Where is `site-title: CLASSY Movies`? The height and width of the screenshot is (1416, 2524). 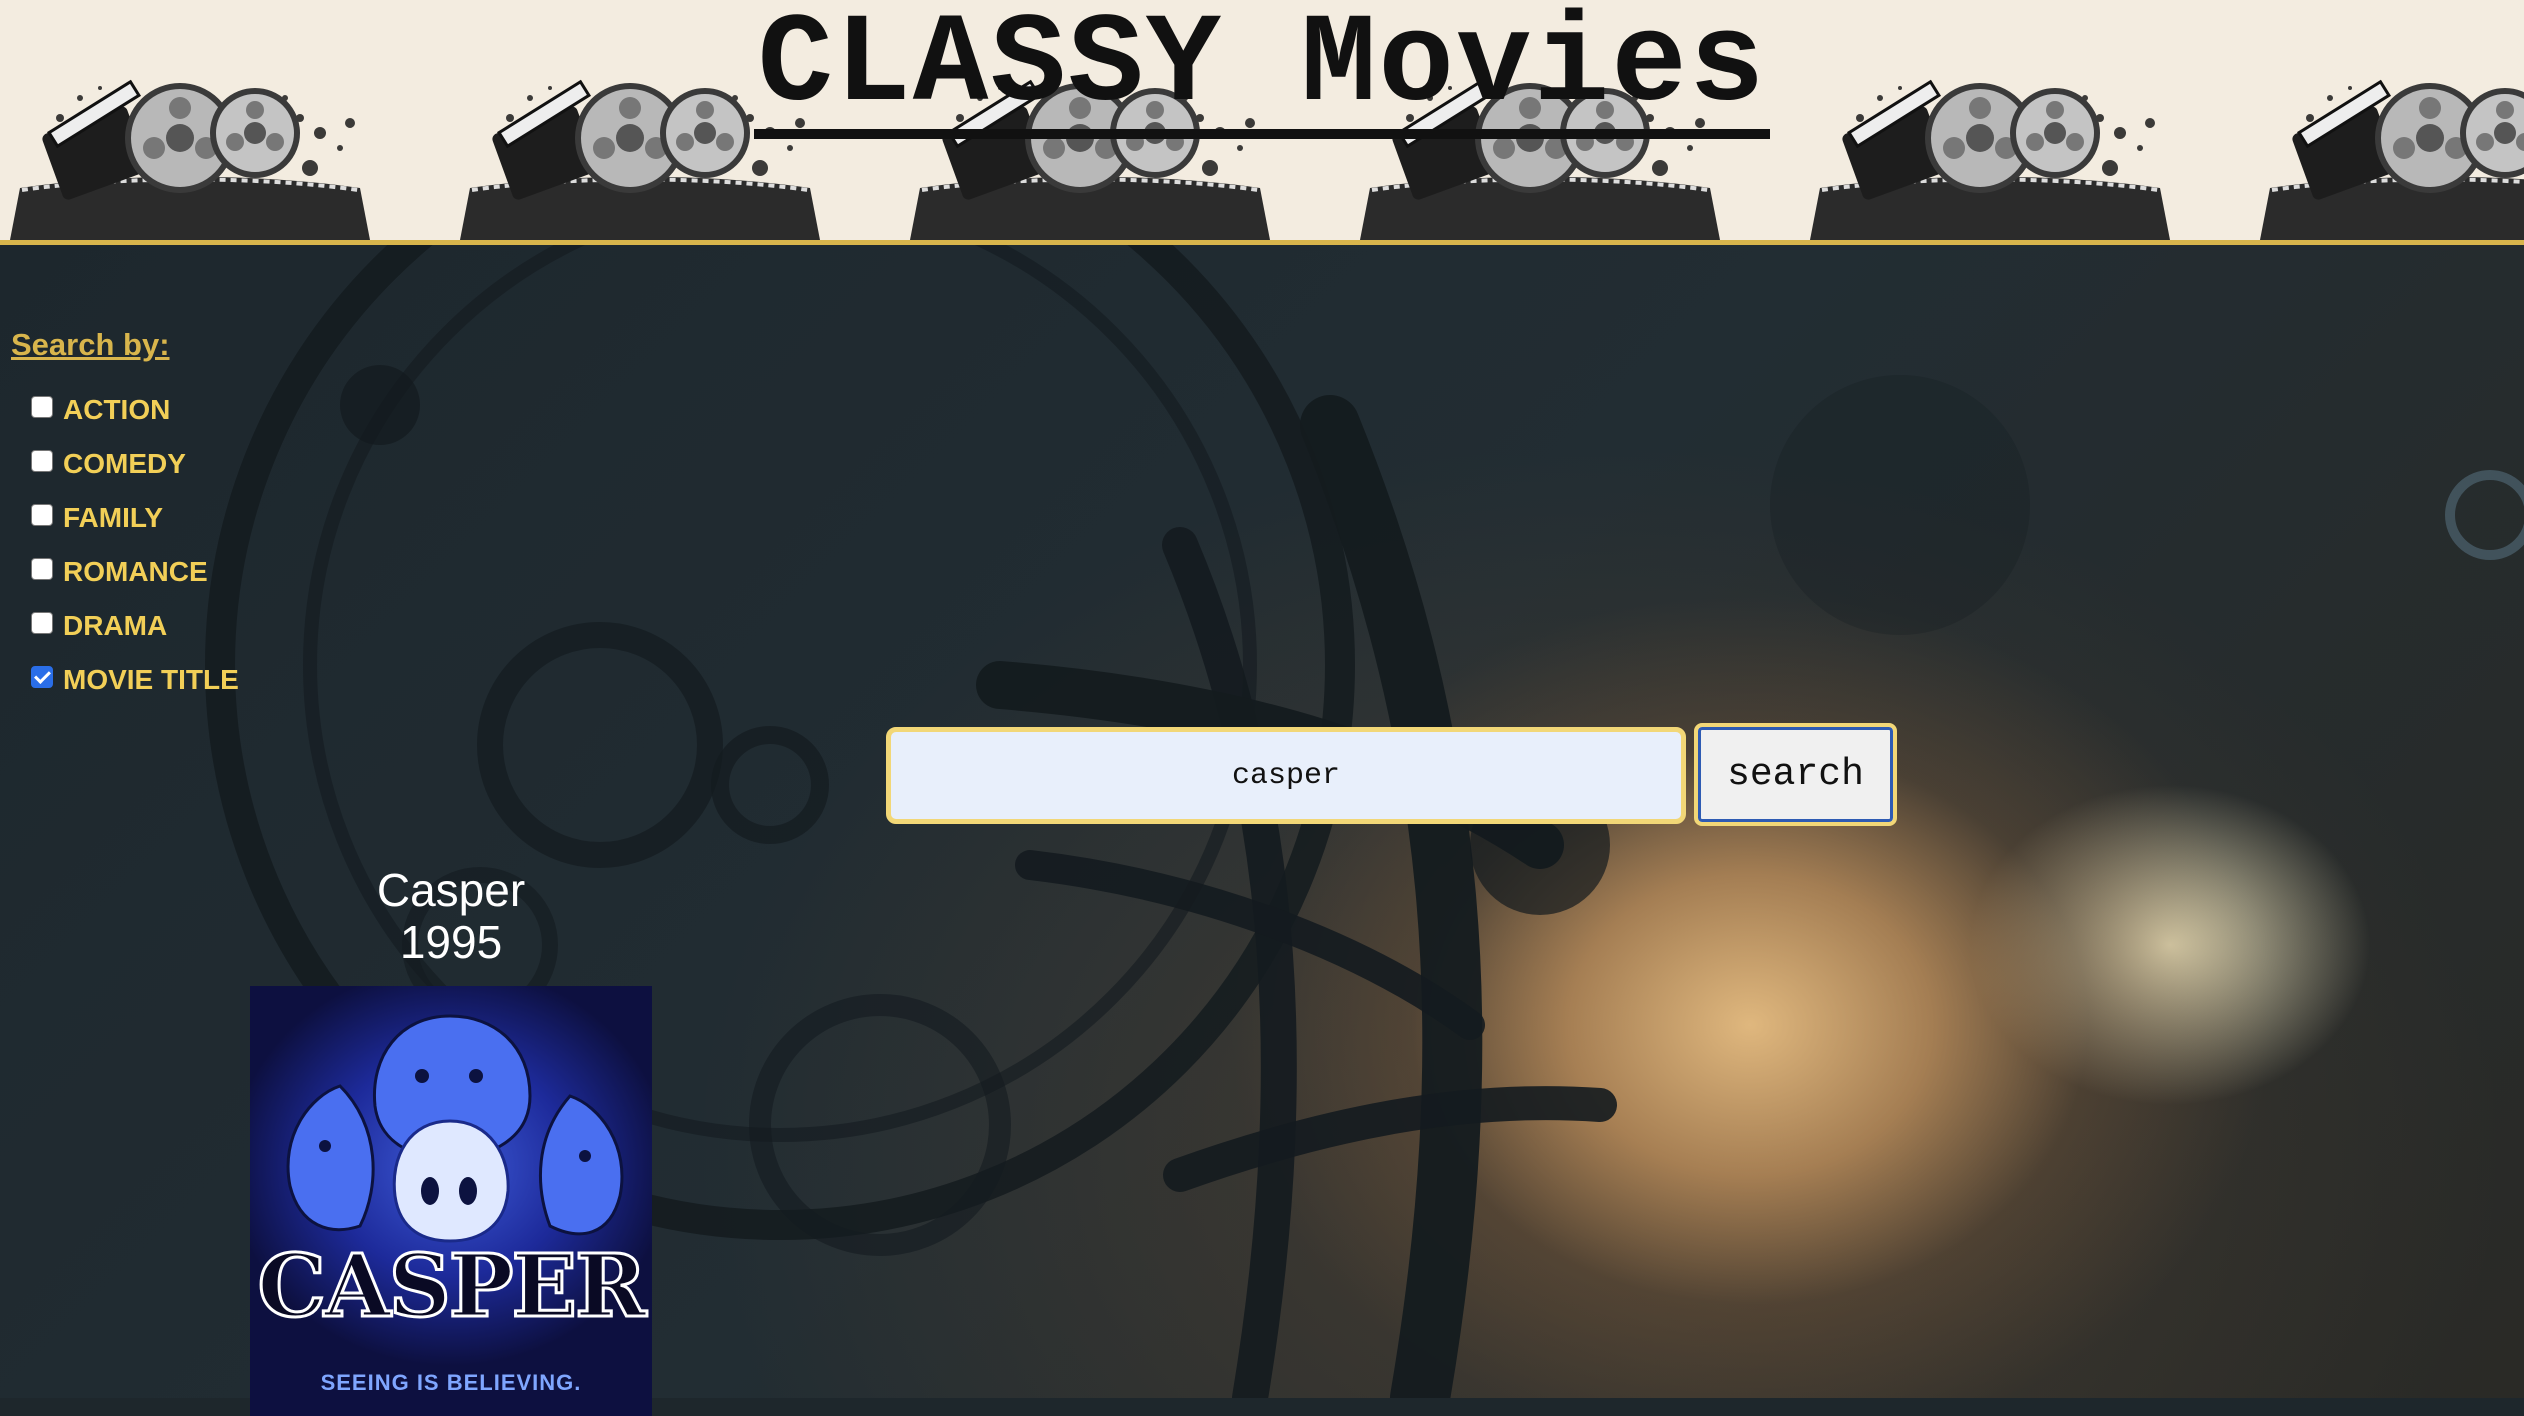
site-title: CLASSY Movies is located at coordinates (1262, 69).